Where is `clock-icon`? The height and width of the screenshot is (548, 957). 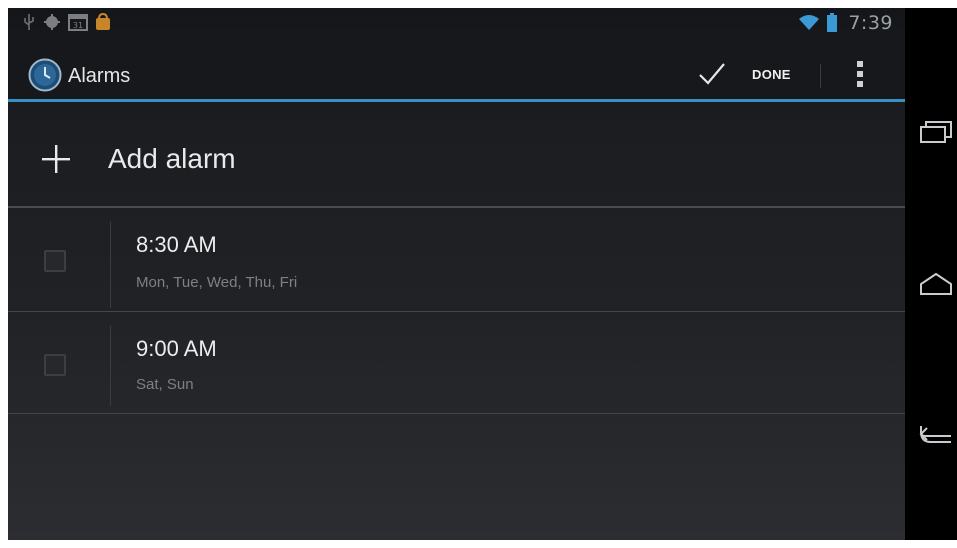
clock-icon is located at coordinates (45, 75).